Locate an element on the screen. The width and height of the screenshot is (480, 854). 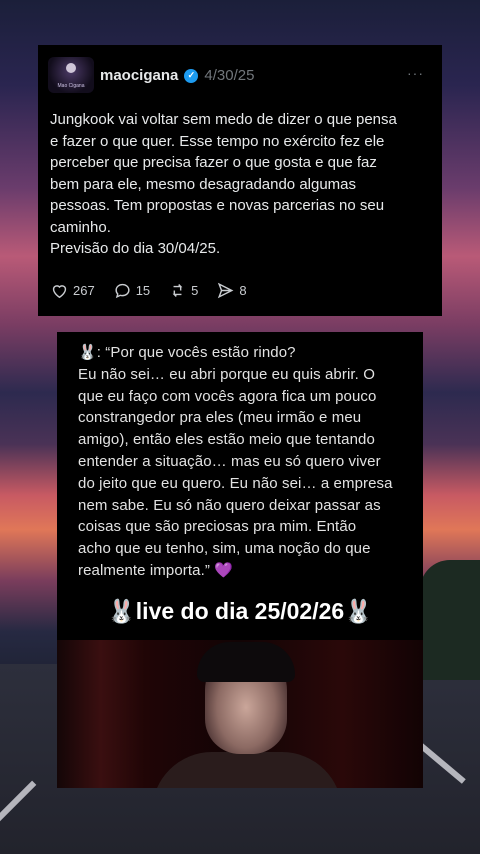
reply-button: 15 is located at coordinates (131, 290).